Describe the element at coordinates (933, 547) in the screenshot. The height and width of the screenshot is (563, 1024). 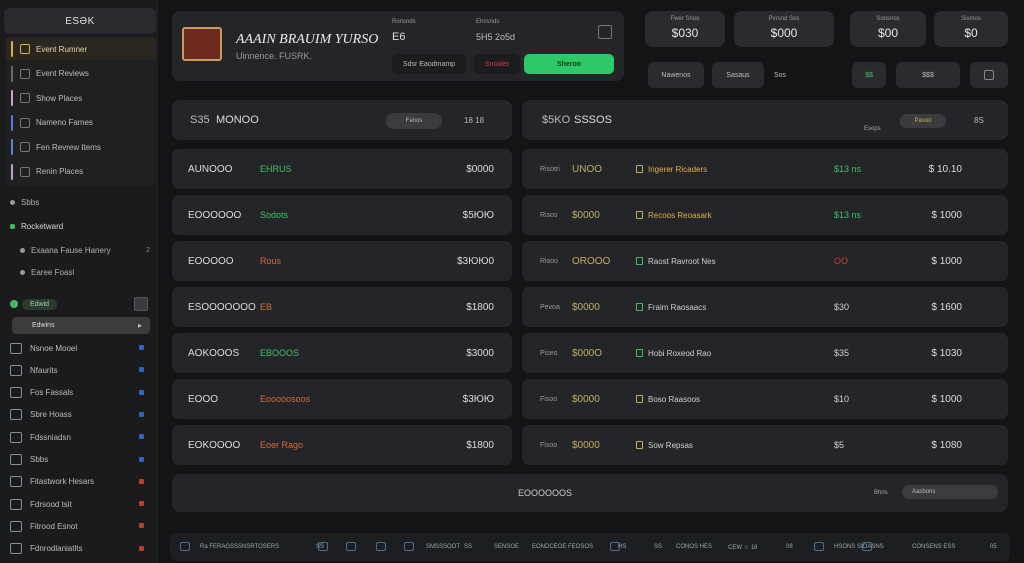
I see `footer-item: CONSENS ESS` at that location.